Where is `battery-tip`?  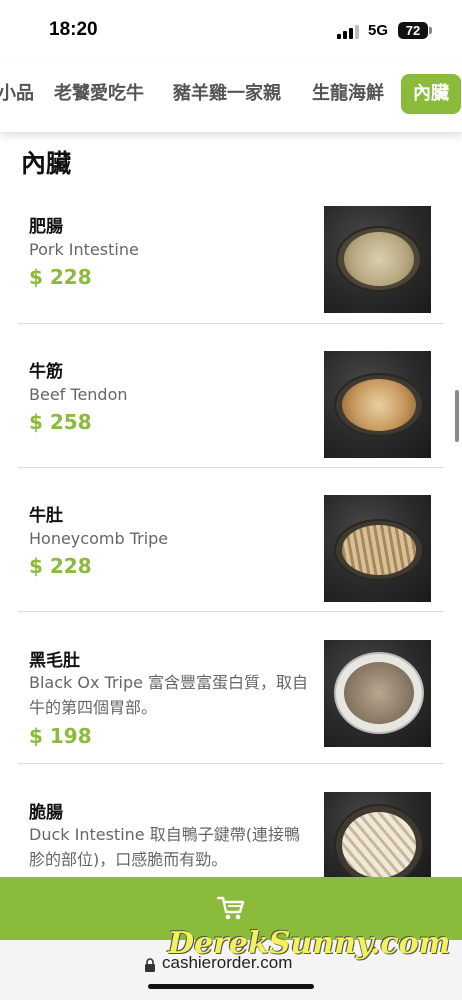
battery-tip is located at coordinates (430, 30).